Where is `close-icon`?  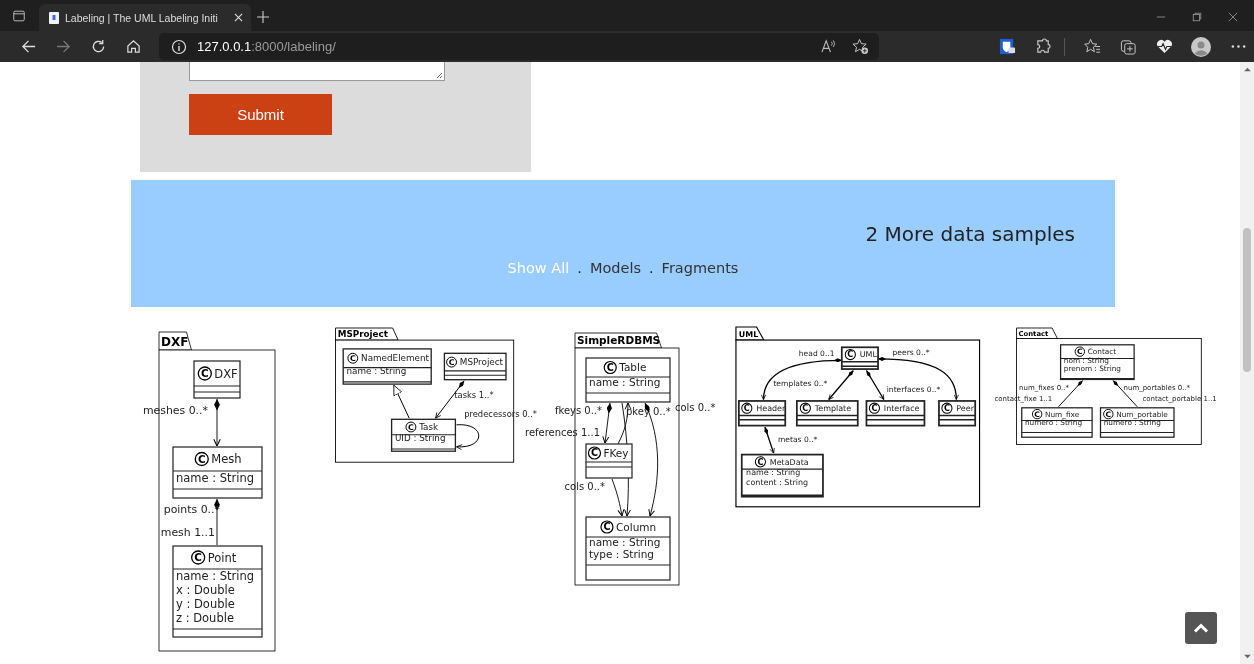
close-icon is located at coordinates (238, 17).